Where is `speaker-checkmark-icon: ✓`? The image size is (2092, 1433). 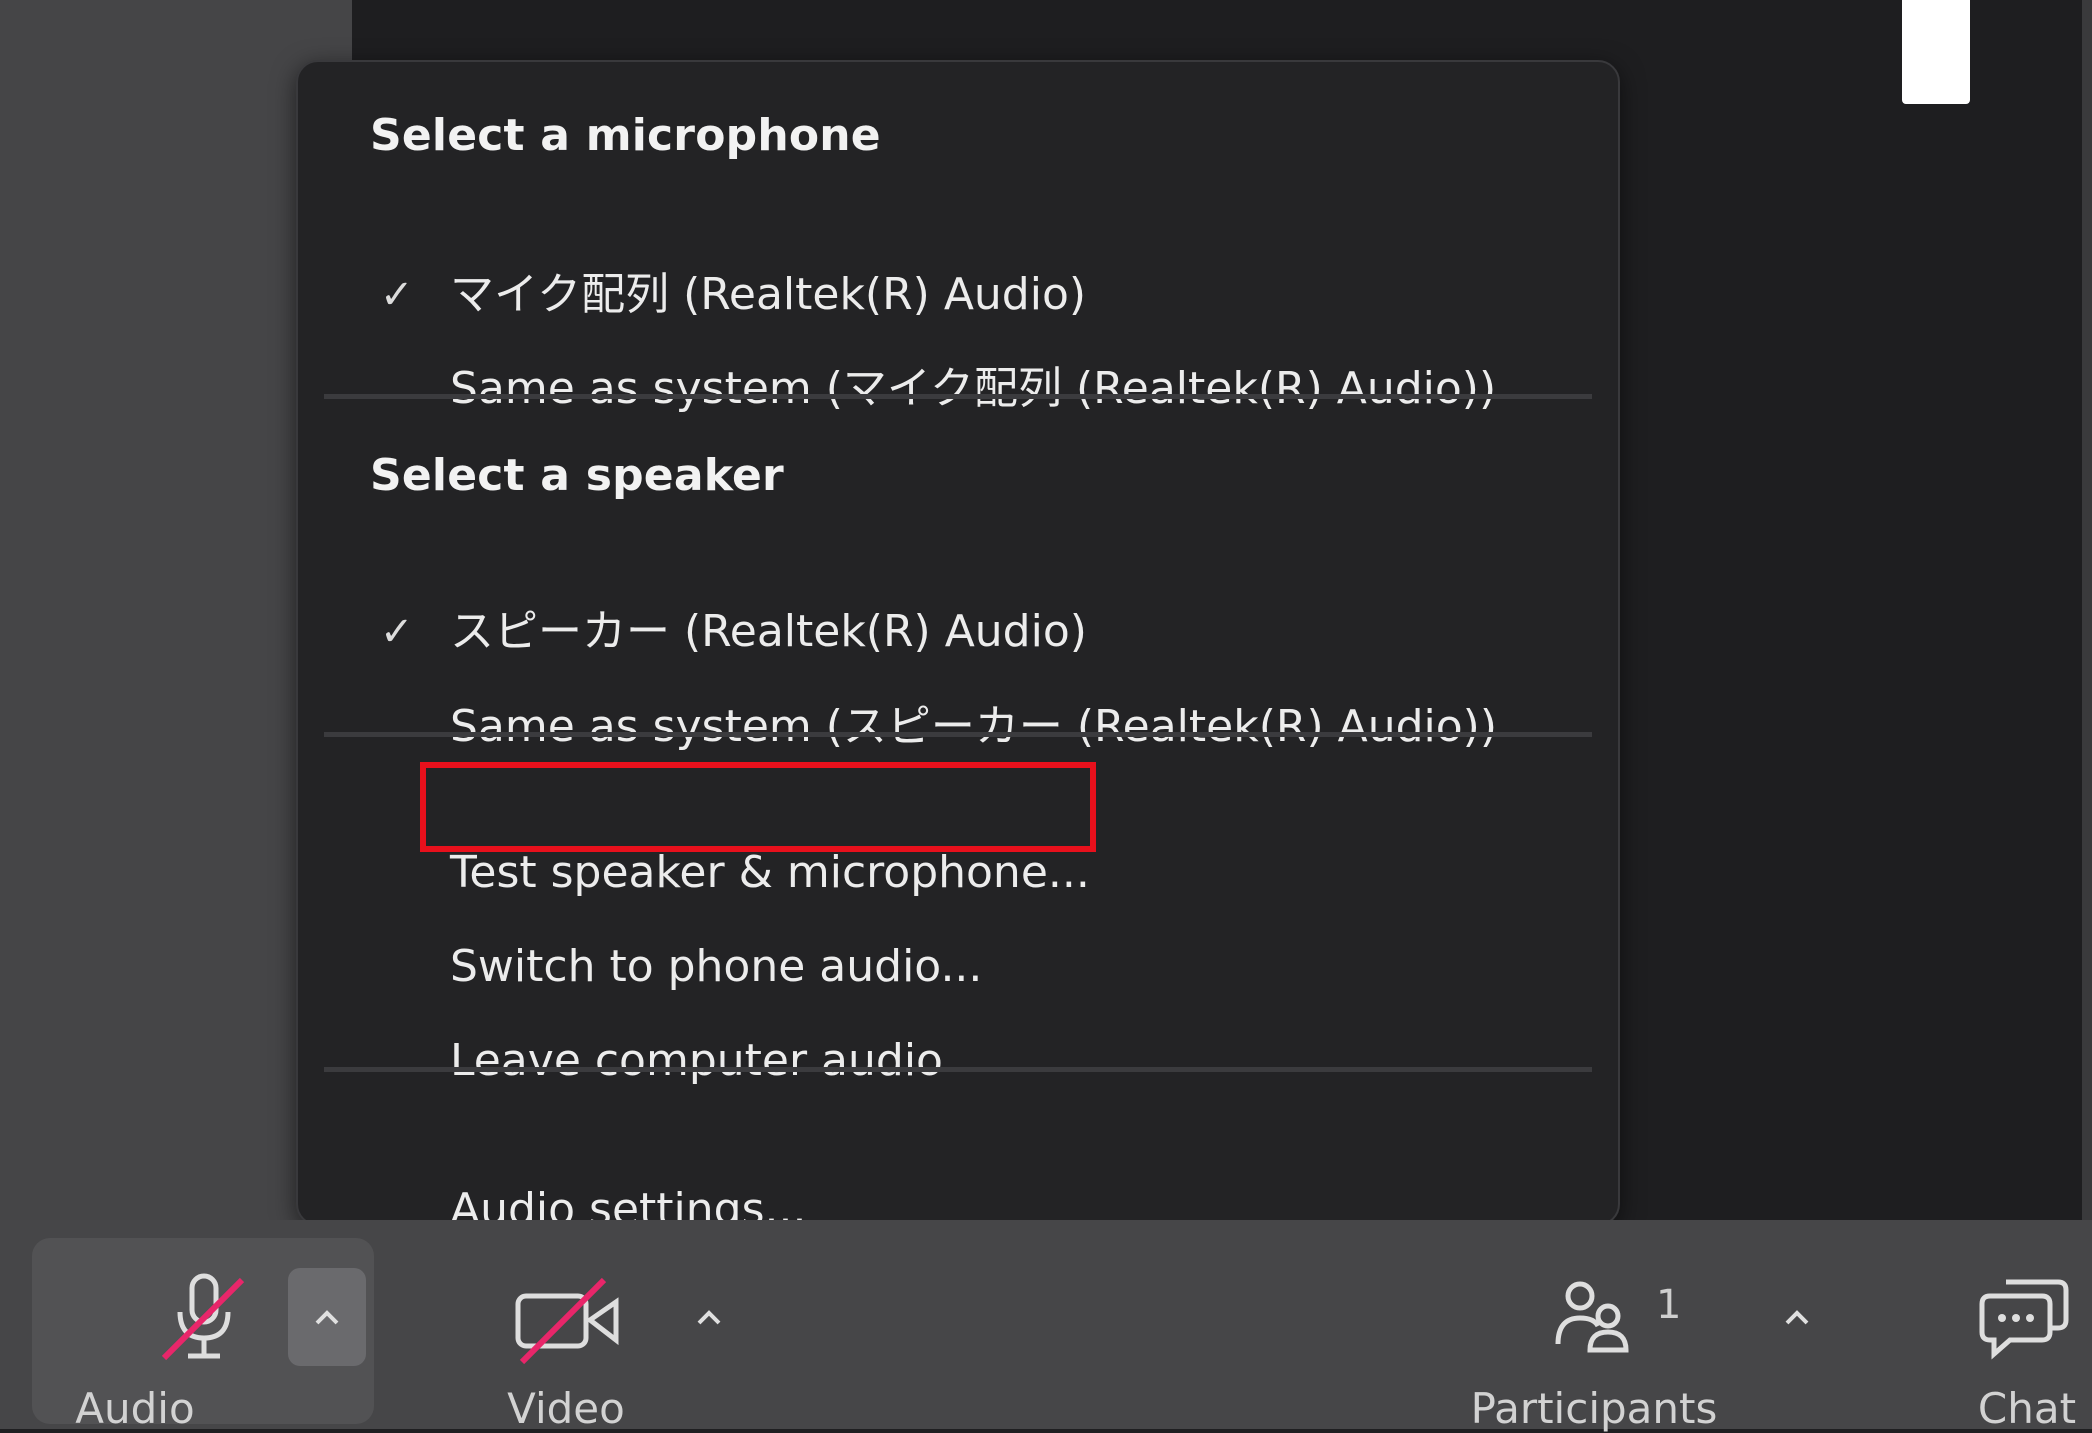
speaker-checkmark-icon: ✓ is located at coordinates (397, 632).